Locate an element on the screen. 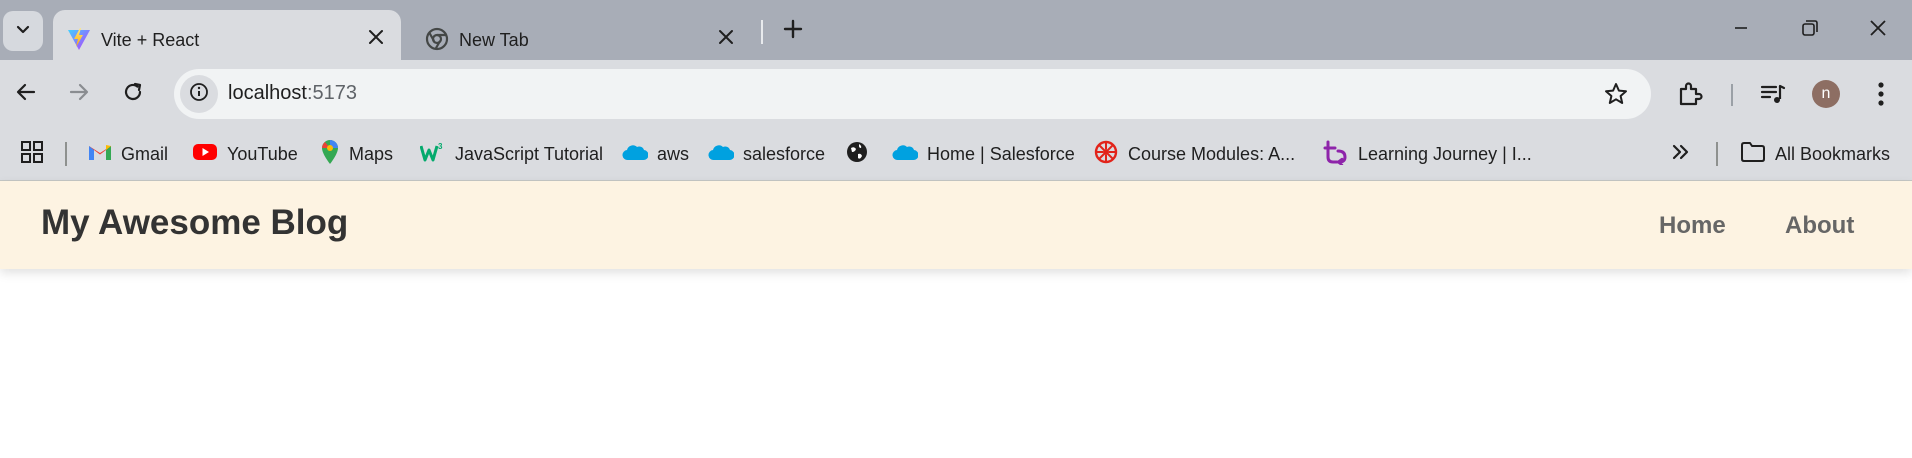 This screenshot has height=458, width=1912. globe-icon is located at coordinates (857, 154).